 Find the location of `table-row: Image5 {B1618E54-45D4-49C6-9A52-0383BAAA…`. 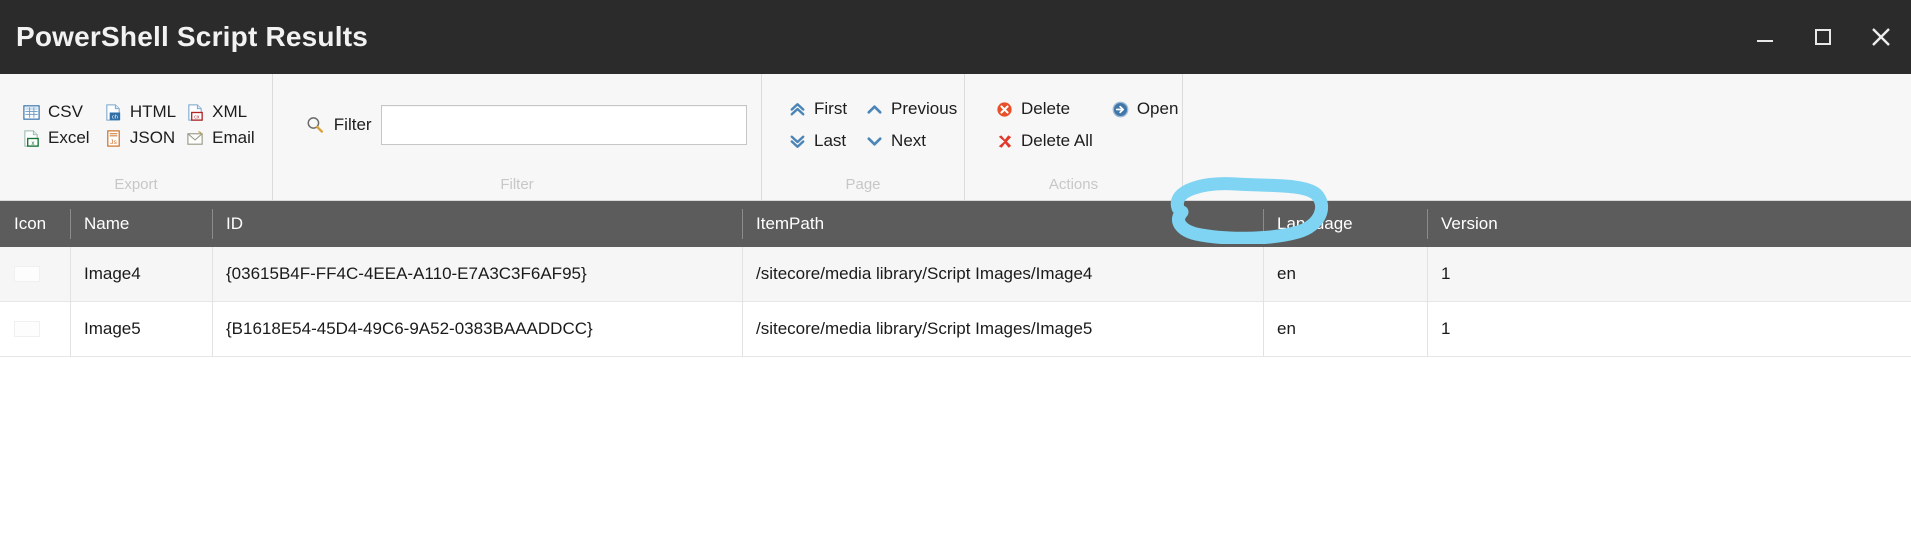

table-row: Image5 {B1618E54-45D4-49C6-9A52-0383BAAA… is located at coordinates (955, 329).